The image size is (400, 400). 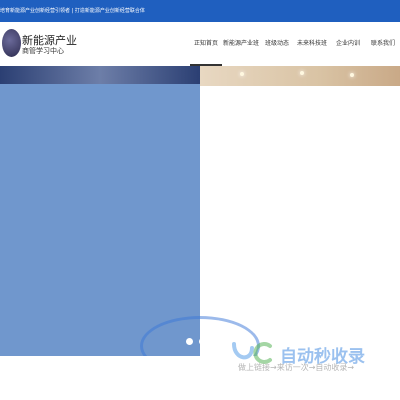 What do you see at coordinates (241, 44) in the screenshot?
I see `nav-item-new-energy-class: 新能源产业班` at bounding box center [241, 44].